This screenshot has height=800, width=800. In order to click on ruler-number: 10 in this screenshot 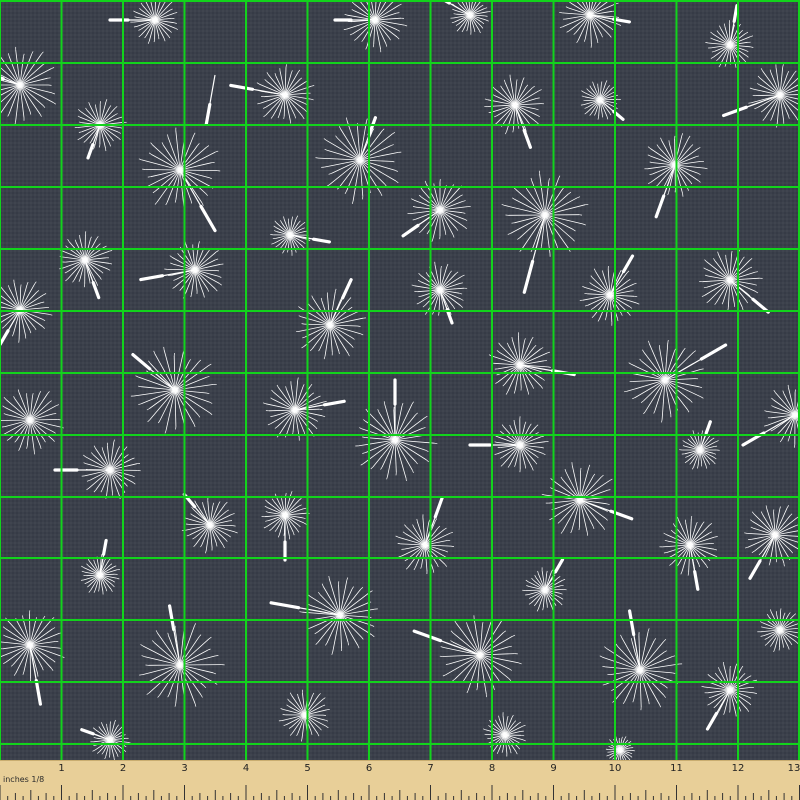, I will do `click(615, 768)`.